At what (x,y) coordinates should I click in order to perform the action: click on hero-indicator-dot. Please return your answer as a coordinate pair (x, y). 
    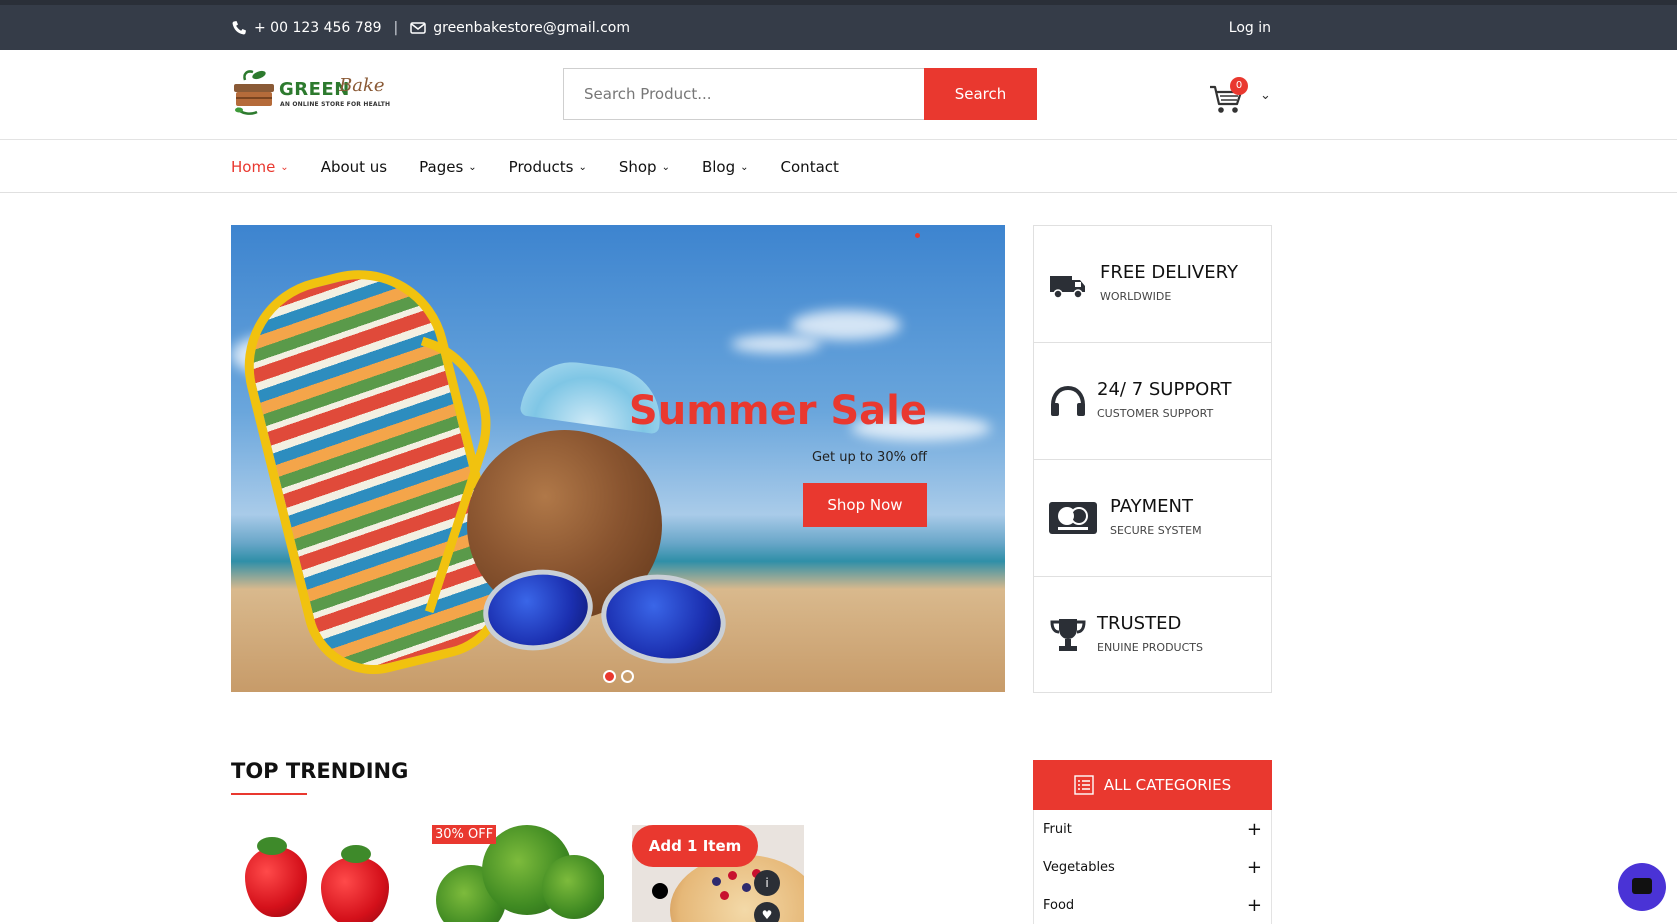
    Looking at the image, I should click on (917, 235).